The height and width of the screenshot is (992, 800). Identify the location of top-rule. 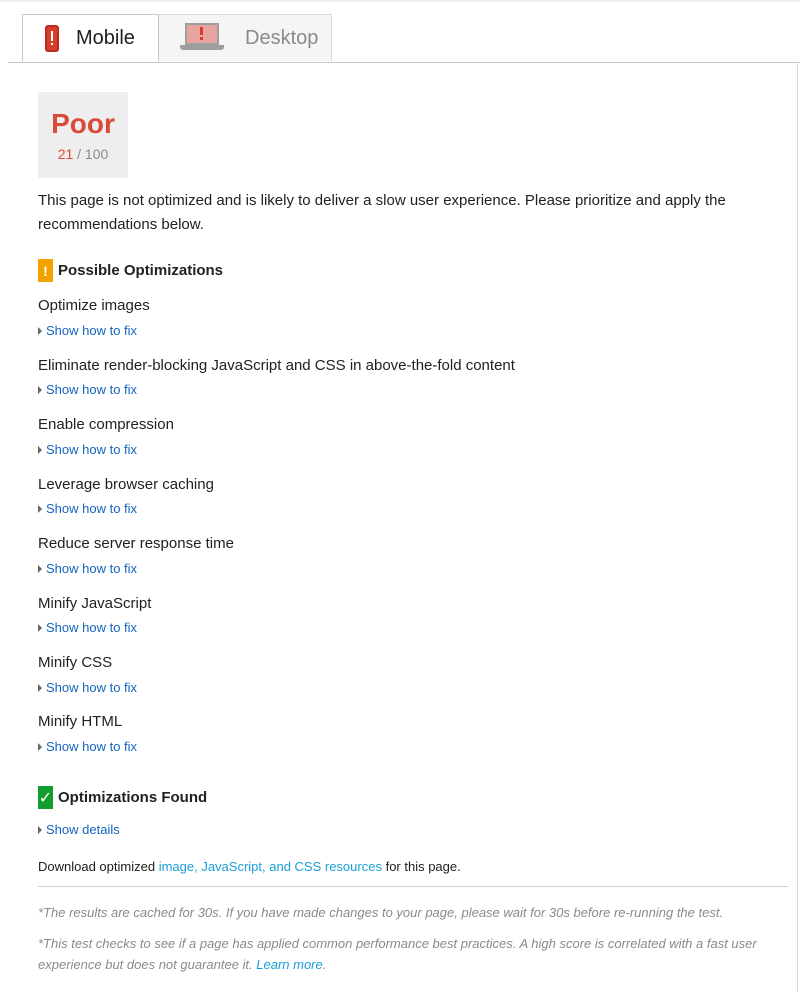
(400, 1).